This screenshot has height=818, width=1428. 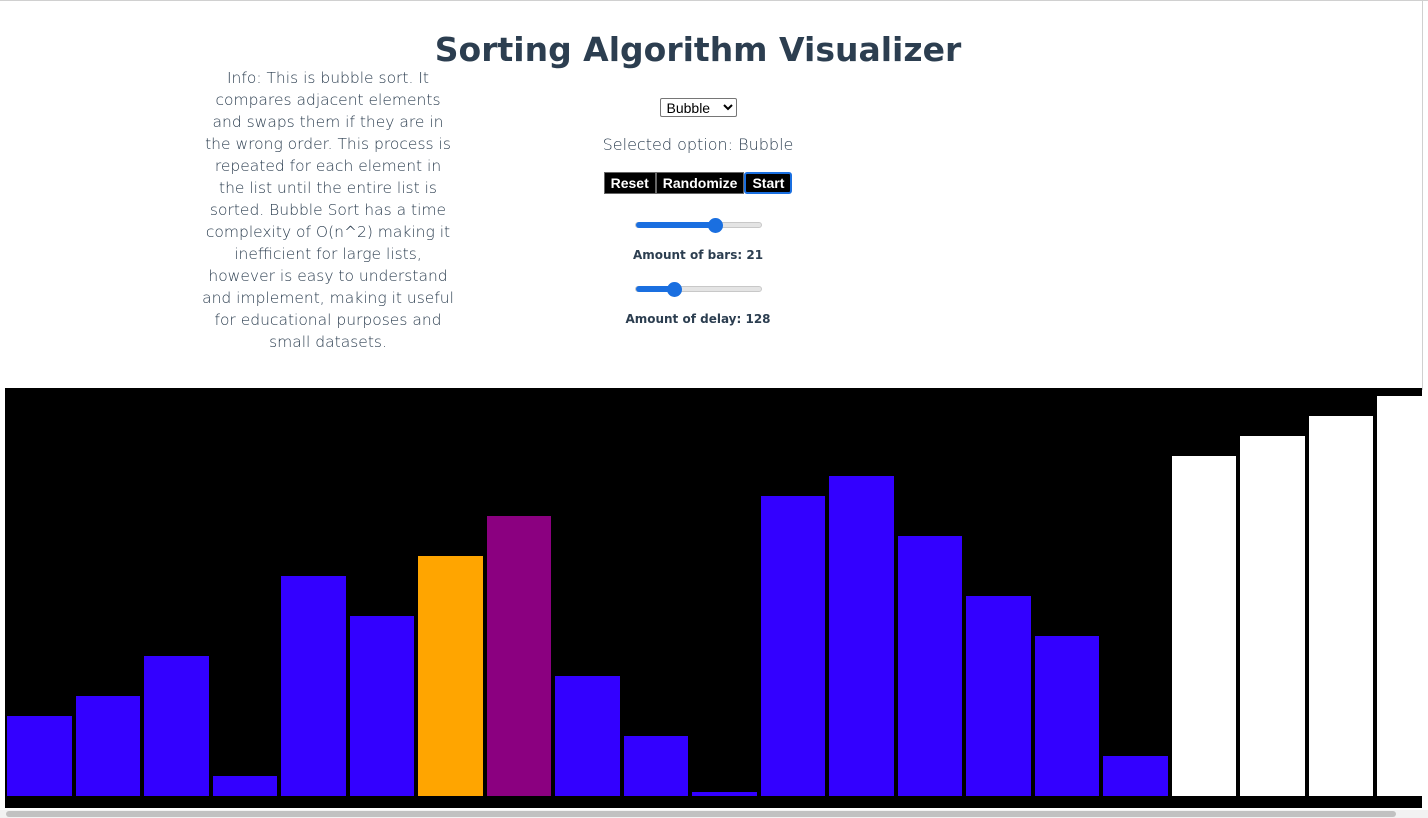 I want to click on bars-slider-wrap, so click(x=698, y=225).